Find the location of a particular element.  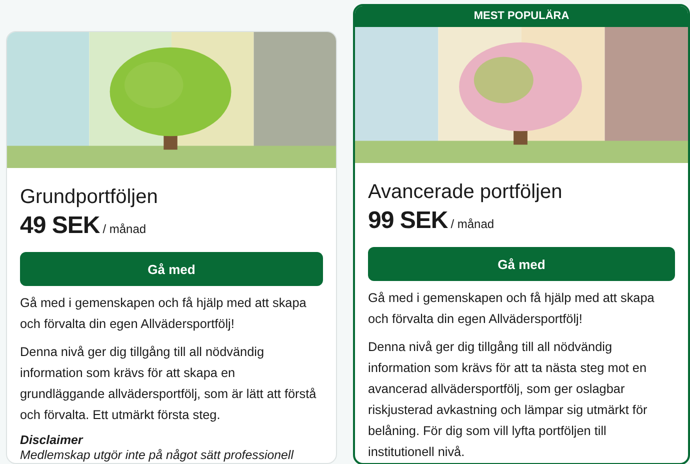

disclaimer-text: Medlemskap utgör inte på något sätt professionell is located at coordinates (157, 455).